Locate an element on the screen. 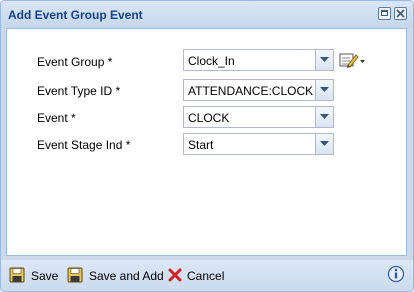  dialog-footer-toolbar: Save Save and Add Cancel is located at coordinates (207, 275).